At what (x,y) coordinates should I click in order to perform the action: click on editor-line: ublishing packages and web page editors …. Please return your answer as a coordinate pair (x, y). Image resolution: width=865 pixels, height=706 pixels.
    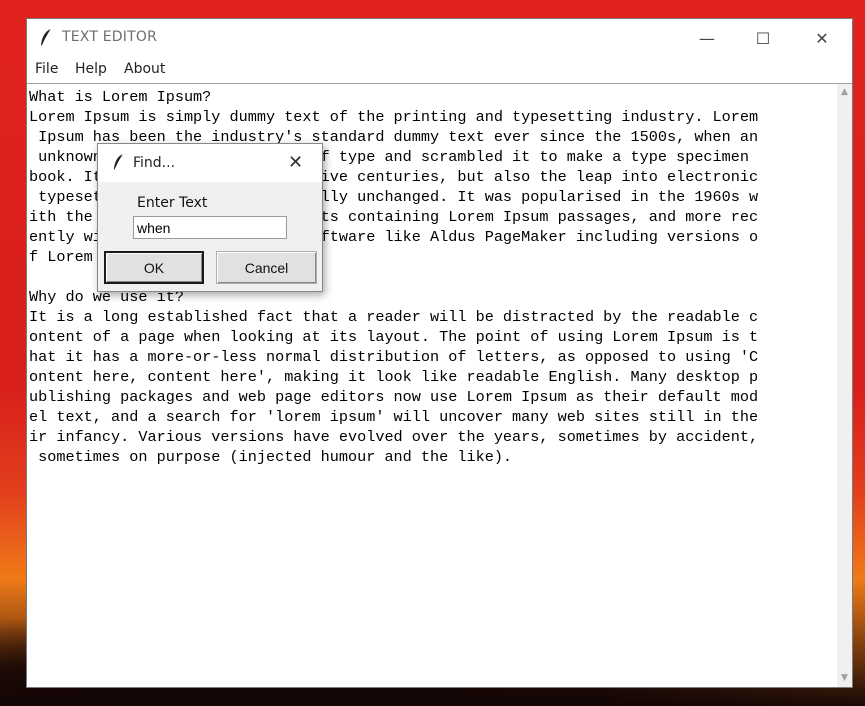
    Looking at the image, I should click on (394, 397).